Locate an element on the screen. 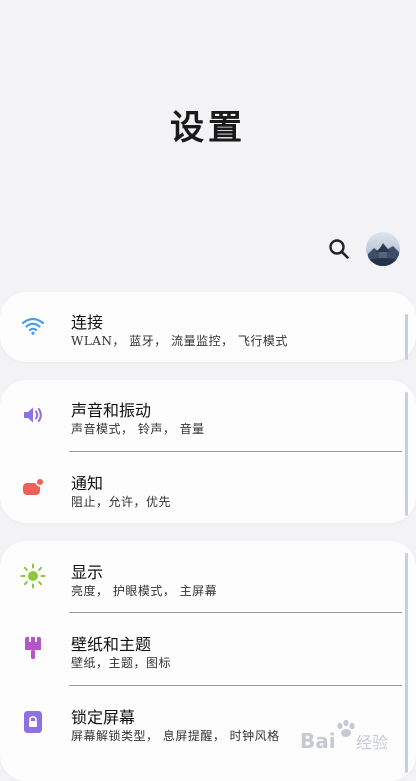  page-title: 设置 is located at coordinates (208, 128).